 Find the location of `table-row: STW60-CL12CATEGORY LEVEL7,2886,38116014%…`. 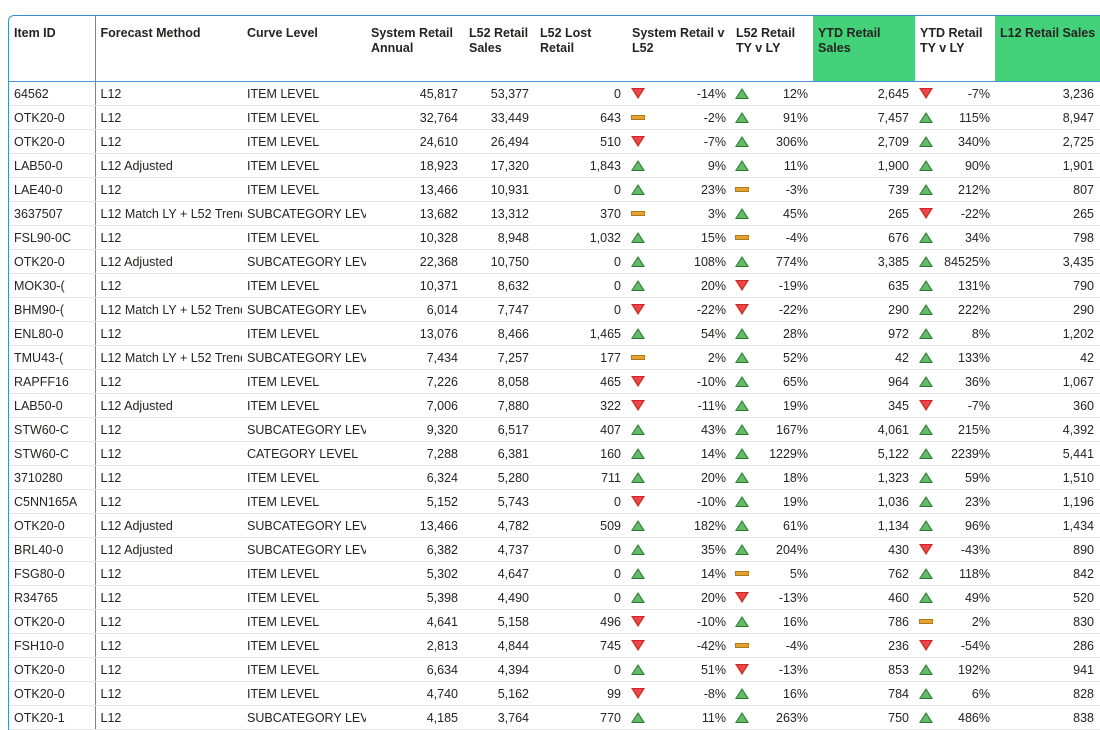

table-row: STW60-CL12CATEGORY LEVEL7,2886,38116014%… is located at coordinates (554, 454).